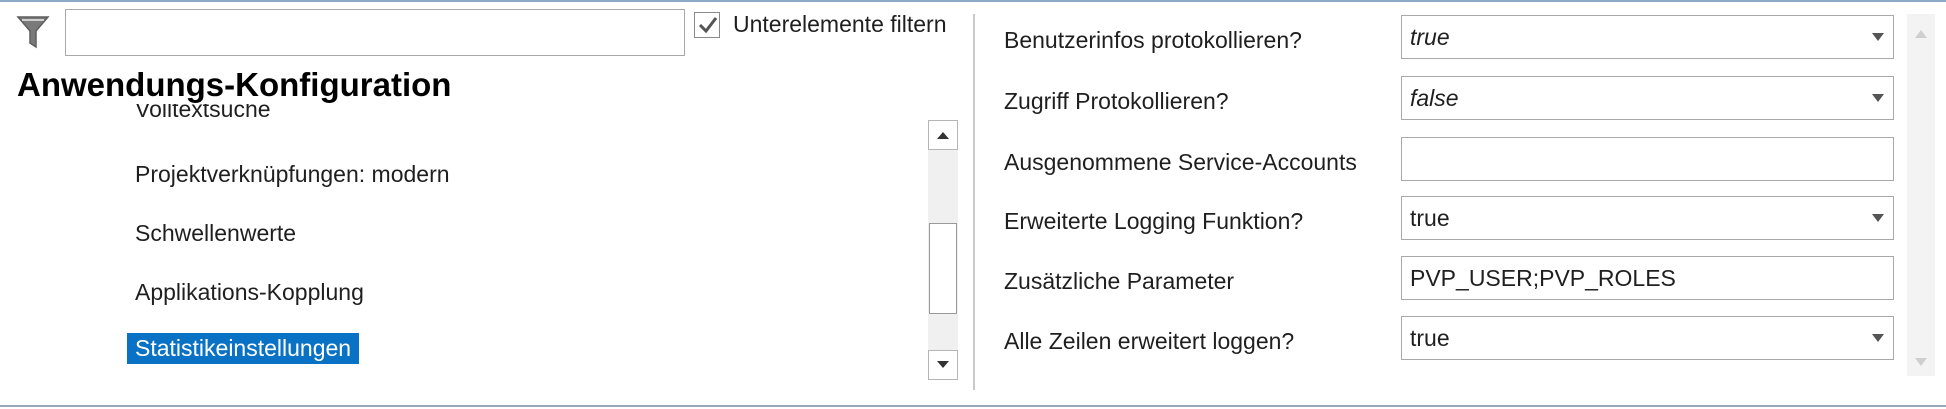 The height and width of the screenshot is (409, 1946). I want to click on subelements-filter-label: Unterelemente filtern, so click(840, 24).